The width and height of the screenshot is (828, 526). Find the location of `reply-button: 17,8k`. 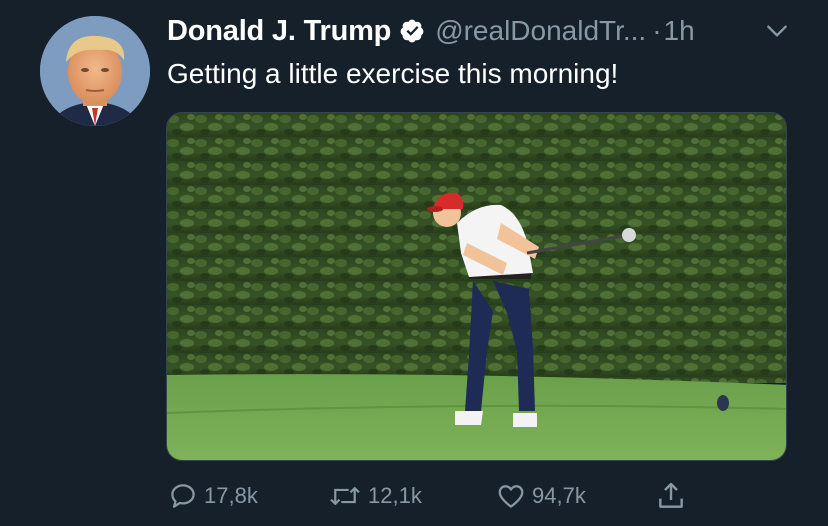

reply-button: 17,8k is located at coordinates (213, 496).